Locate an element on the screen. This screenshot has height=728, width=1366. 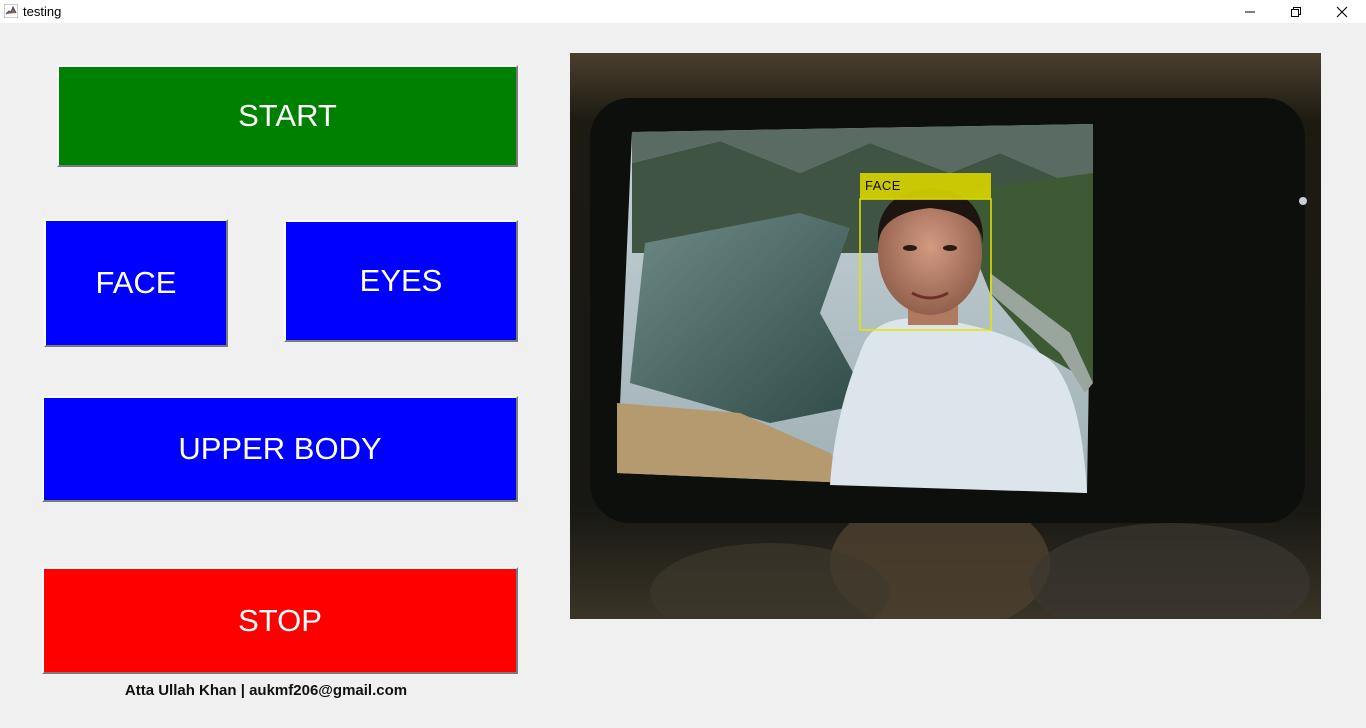
matlab-icon is located at coordinates (11, 11).